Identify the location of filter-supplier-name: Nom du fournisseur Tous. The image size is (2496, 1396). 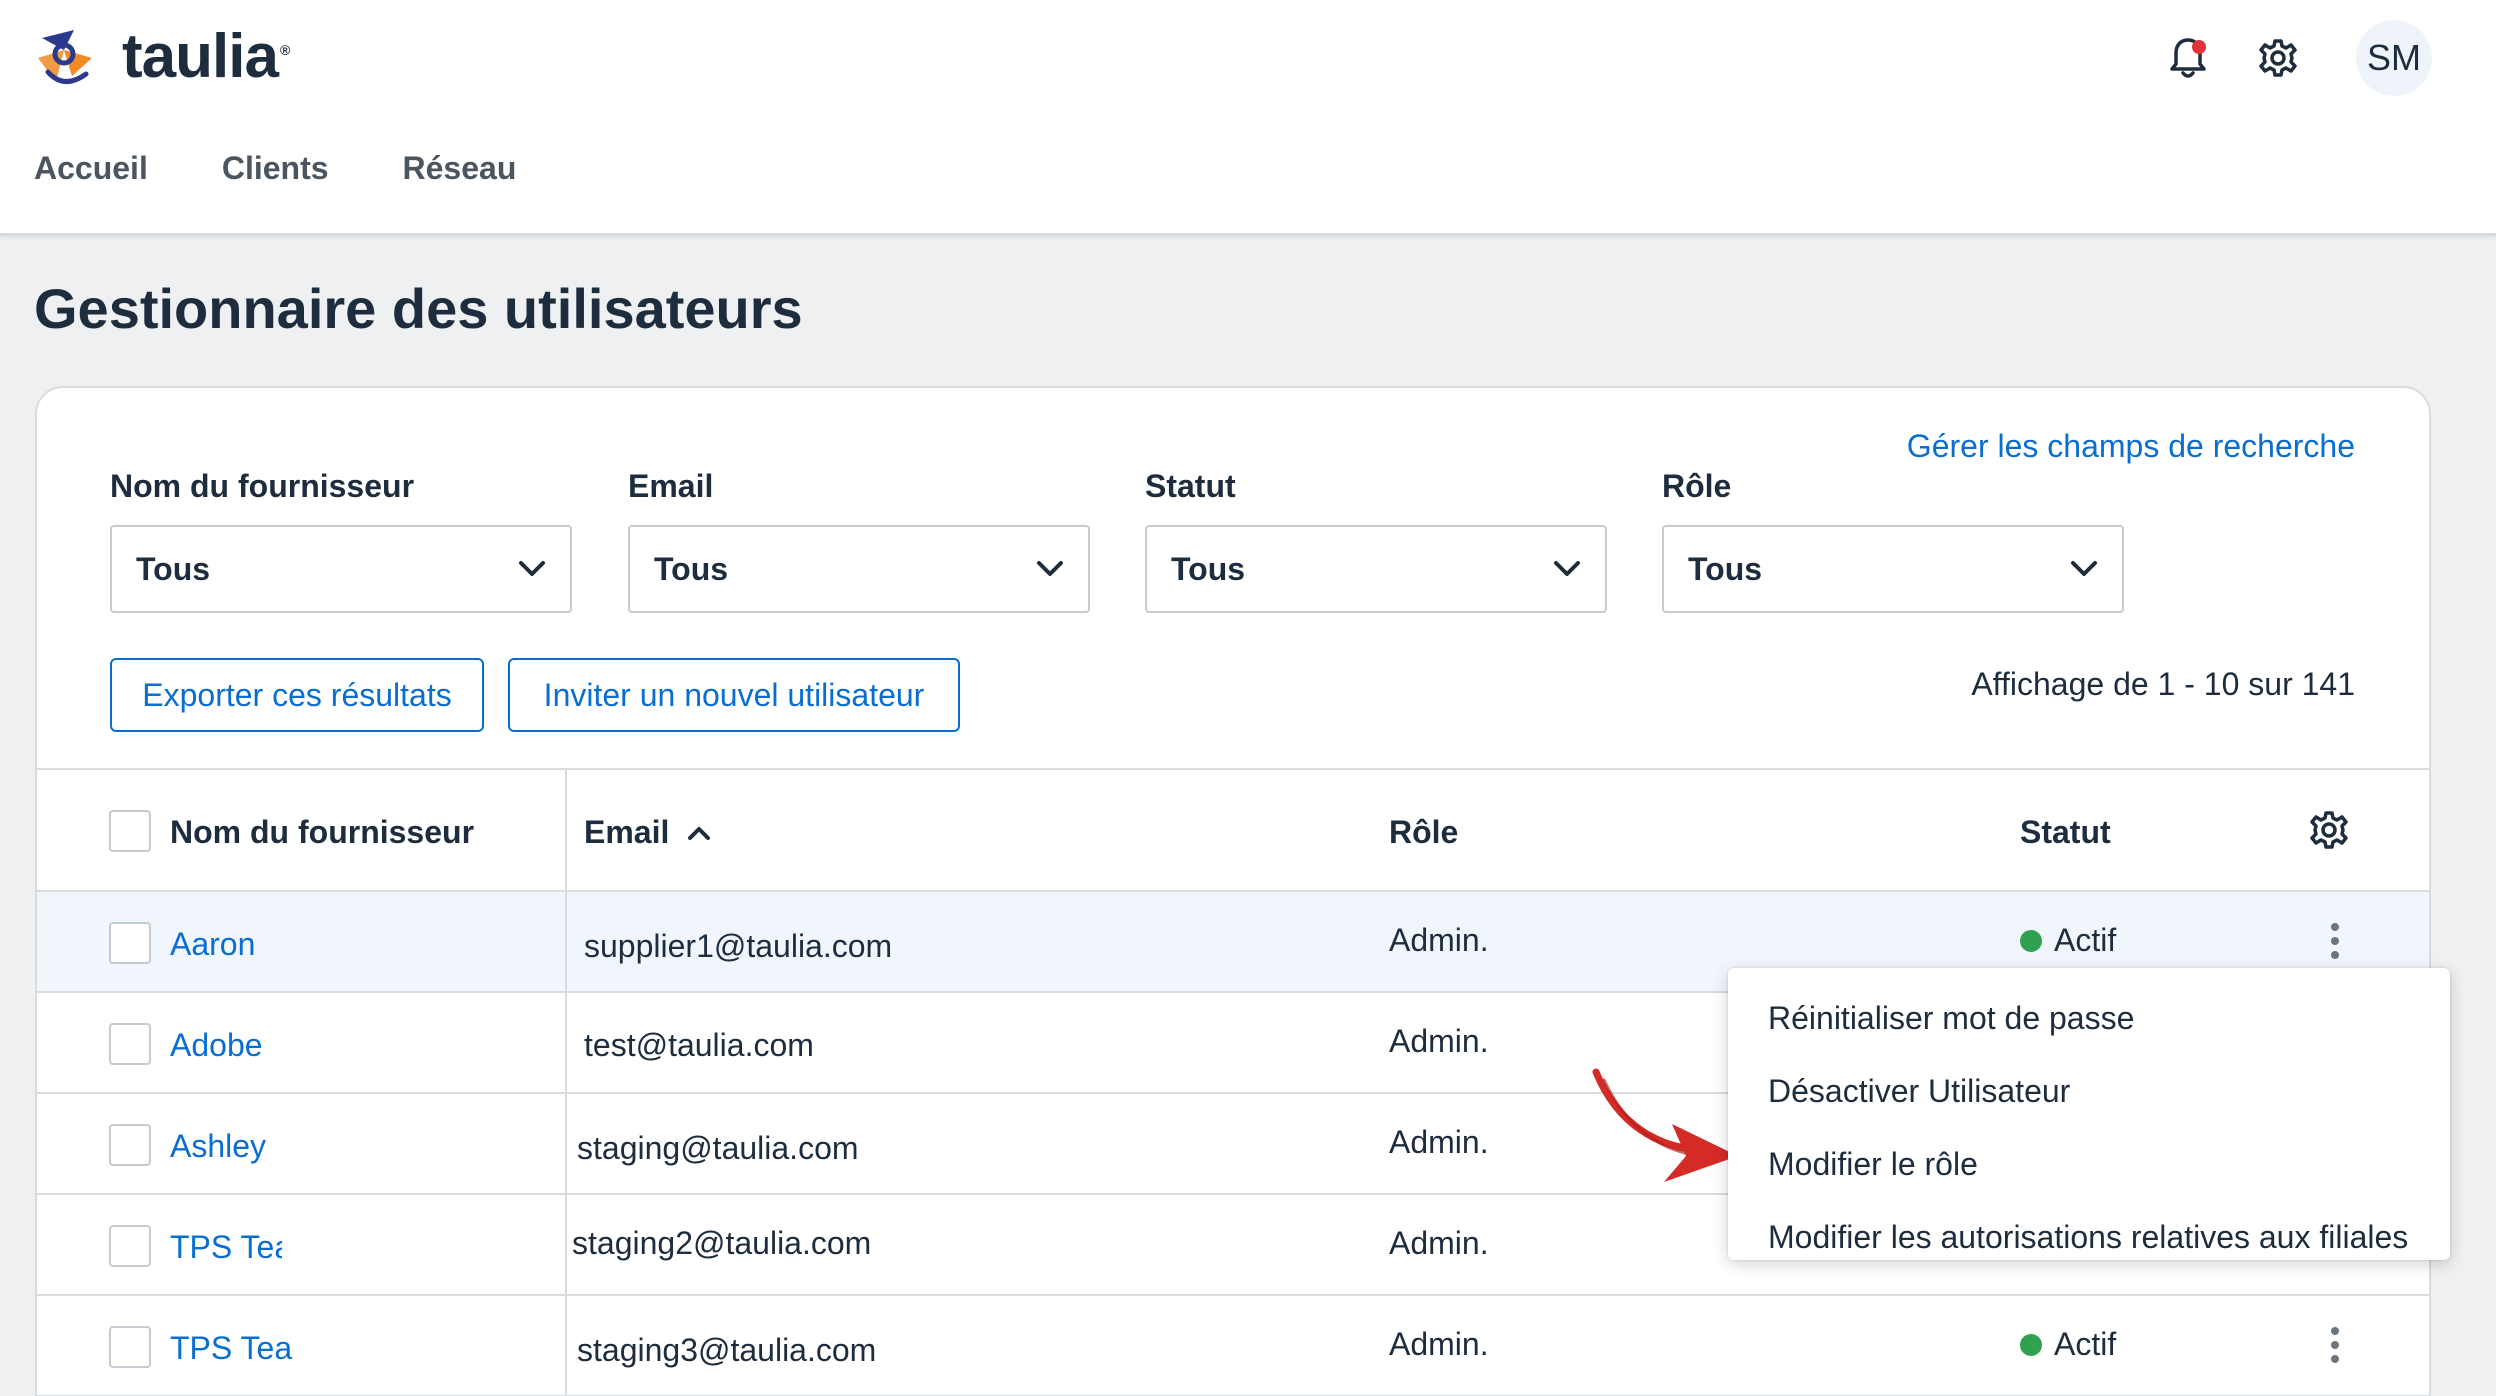
(341, 540).